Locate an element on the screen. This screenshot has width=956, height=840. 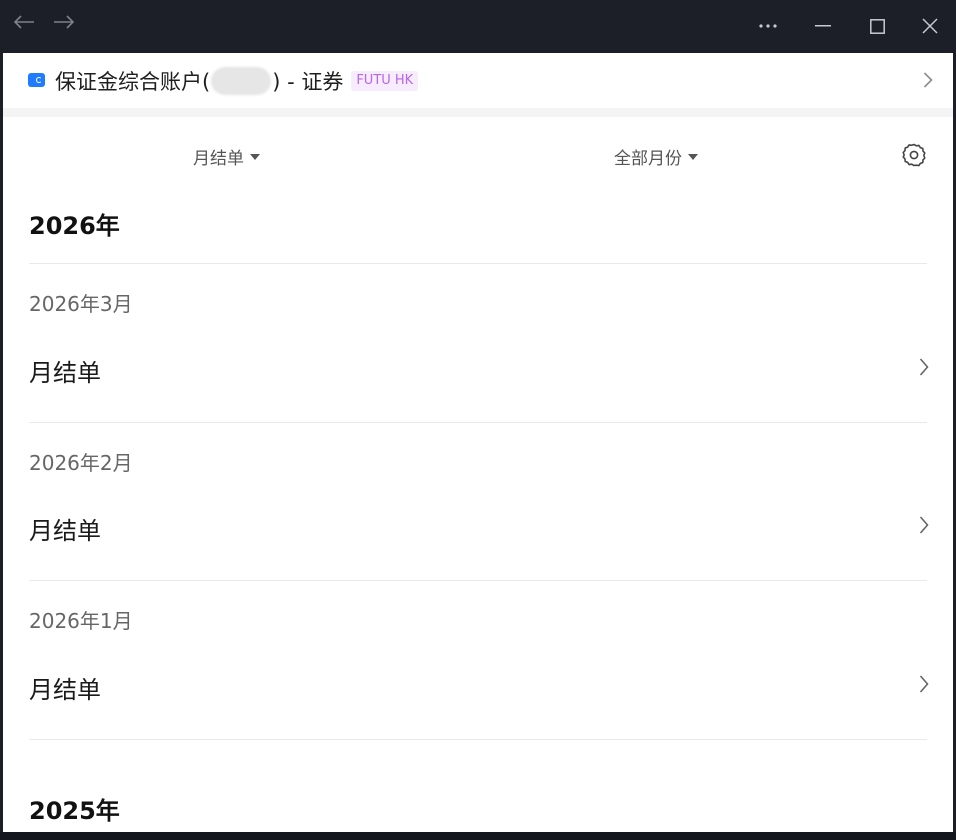
arrow-left-icon is located at coordinates (24, 22).